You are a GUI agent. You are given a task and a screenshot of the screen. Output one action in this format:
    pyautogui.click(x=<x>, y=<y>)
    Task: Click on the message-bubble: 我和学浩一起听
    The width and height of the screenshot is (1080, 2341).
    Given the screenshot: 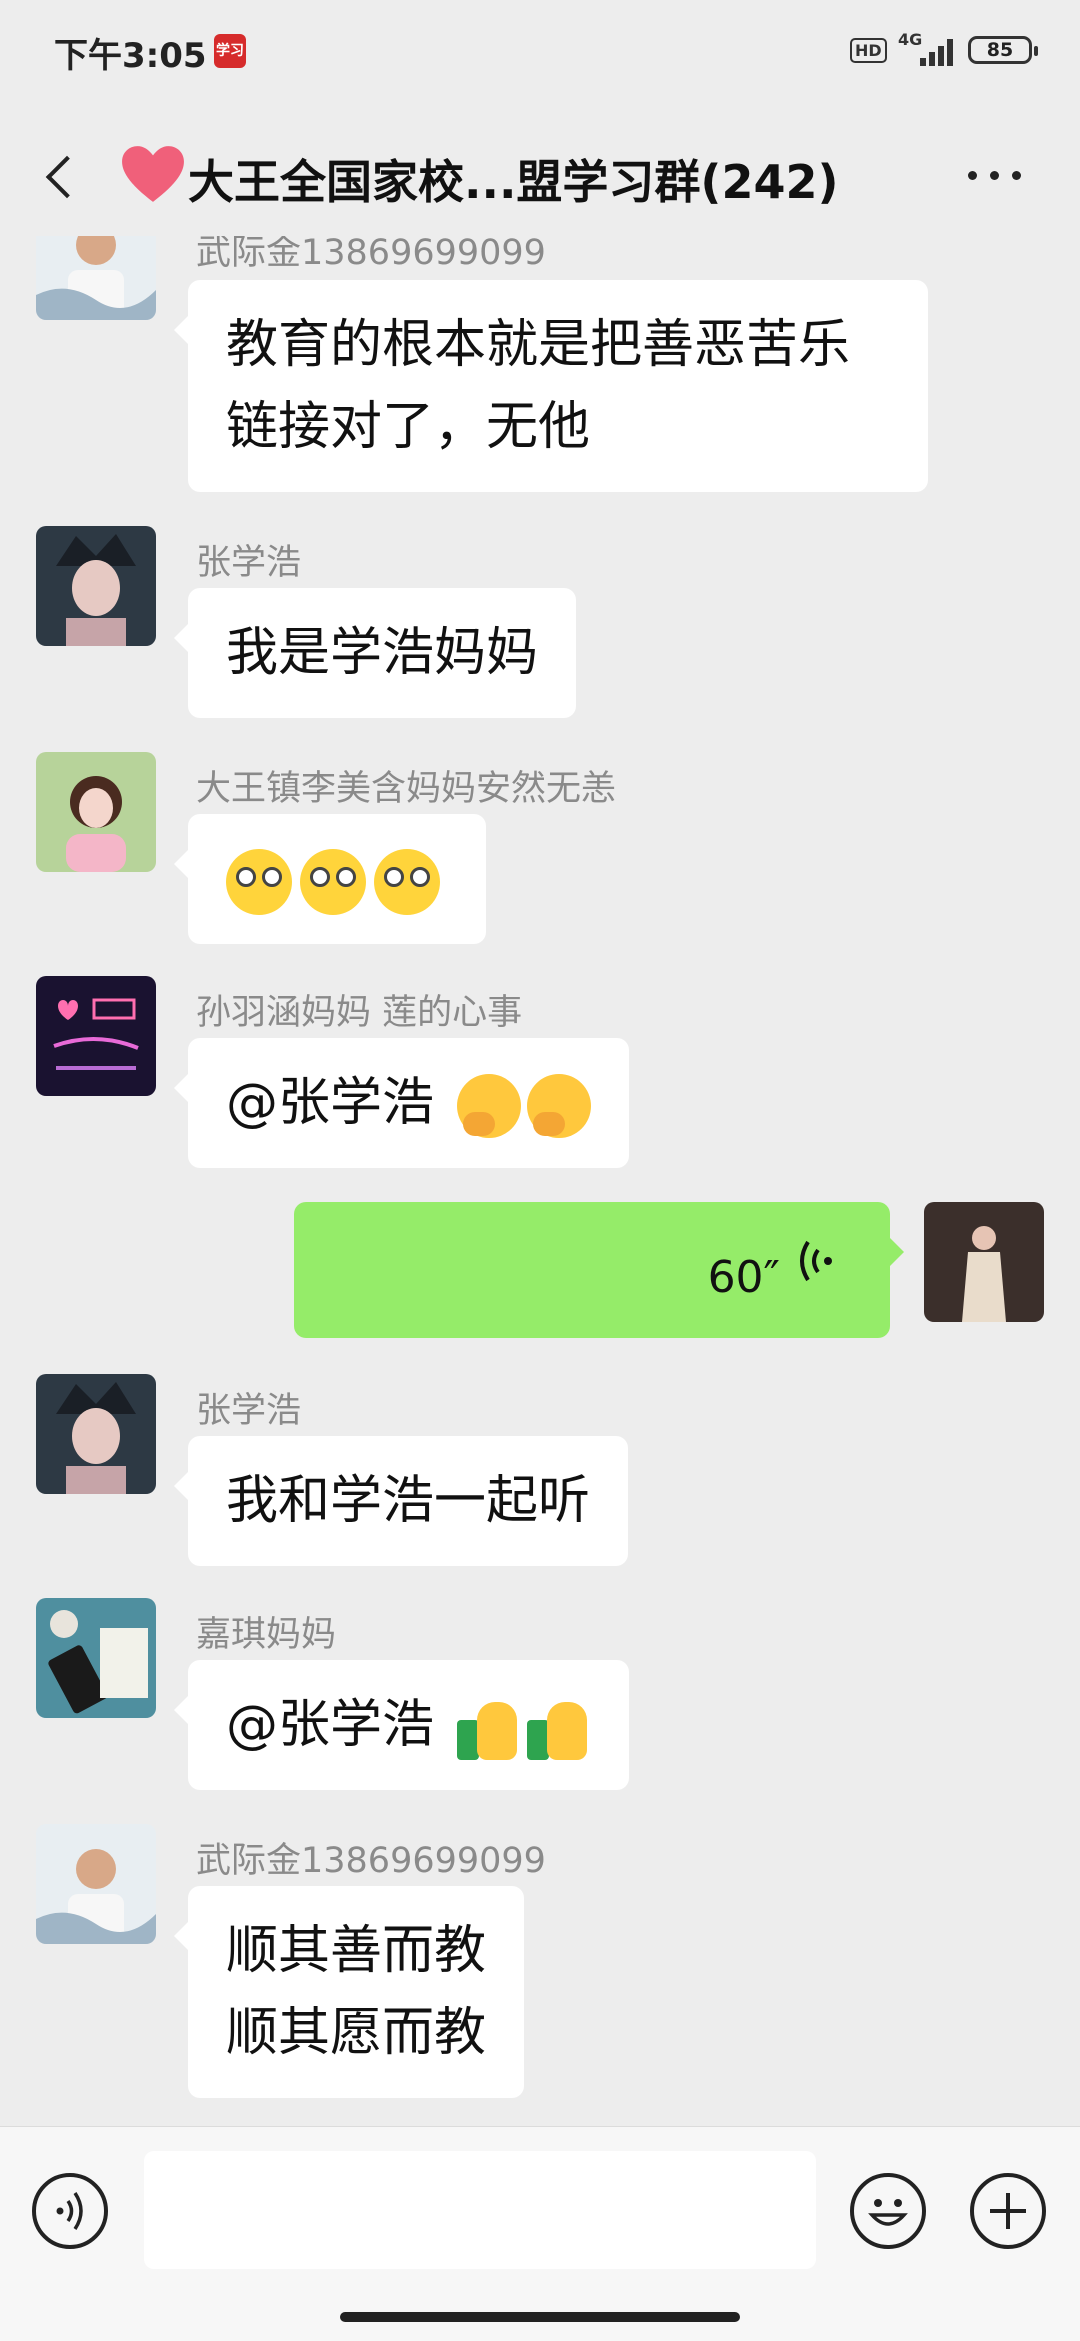 What is the action you would take?
    pyautogui.click(x=401, y=1501)
    